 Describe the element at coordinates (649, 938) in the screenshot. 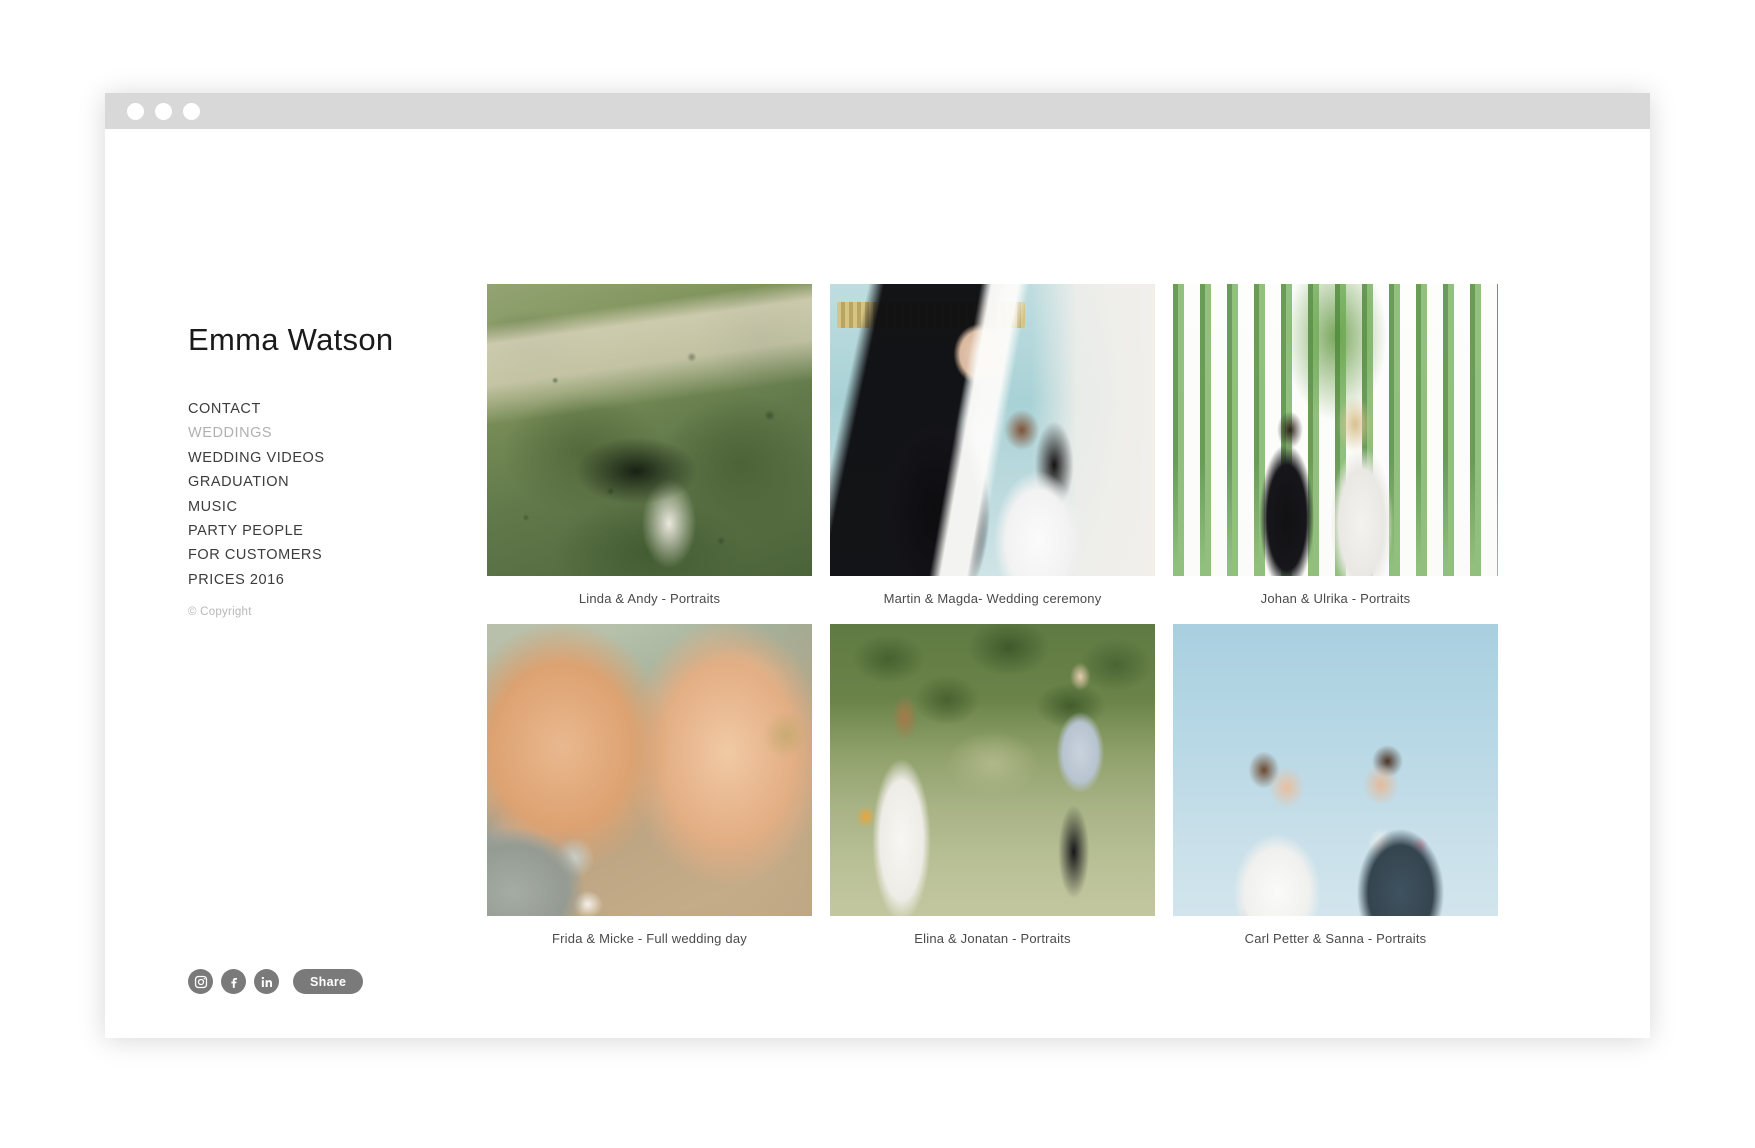

I see `gallery-caption: Frida & Micke - Full wedding day` at that location.